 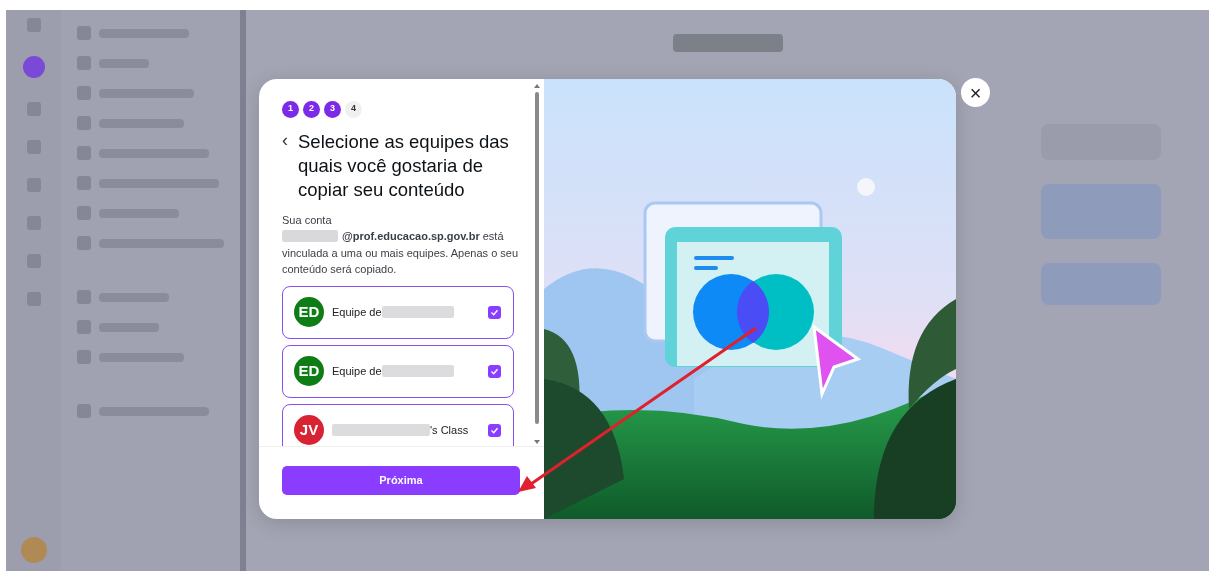 I want to click on close-button: ×, so click(x=975, y=92).